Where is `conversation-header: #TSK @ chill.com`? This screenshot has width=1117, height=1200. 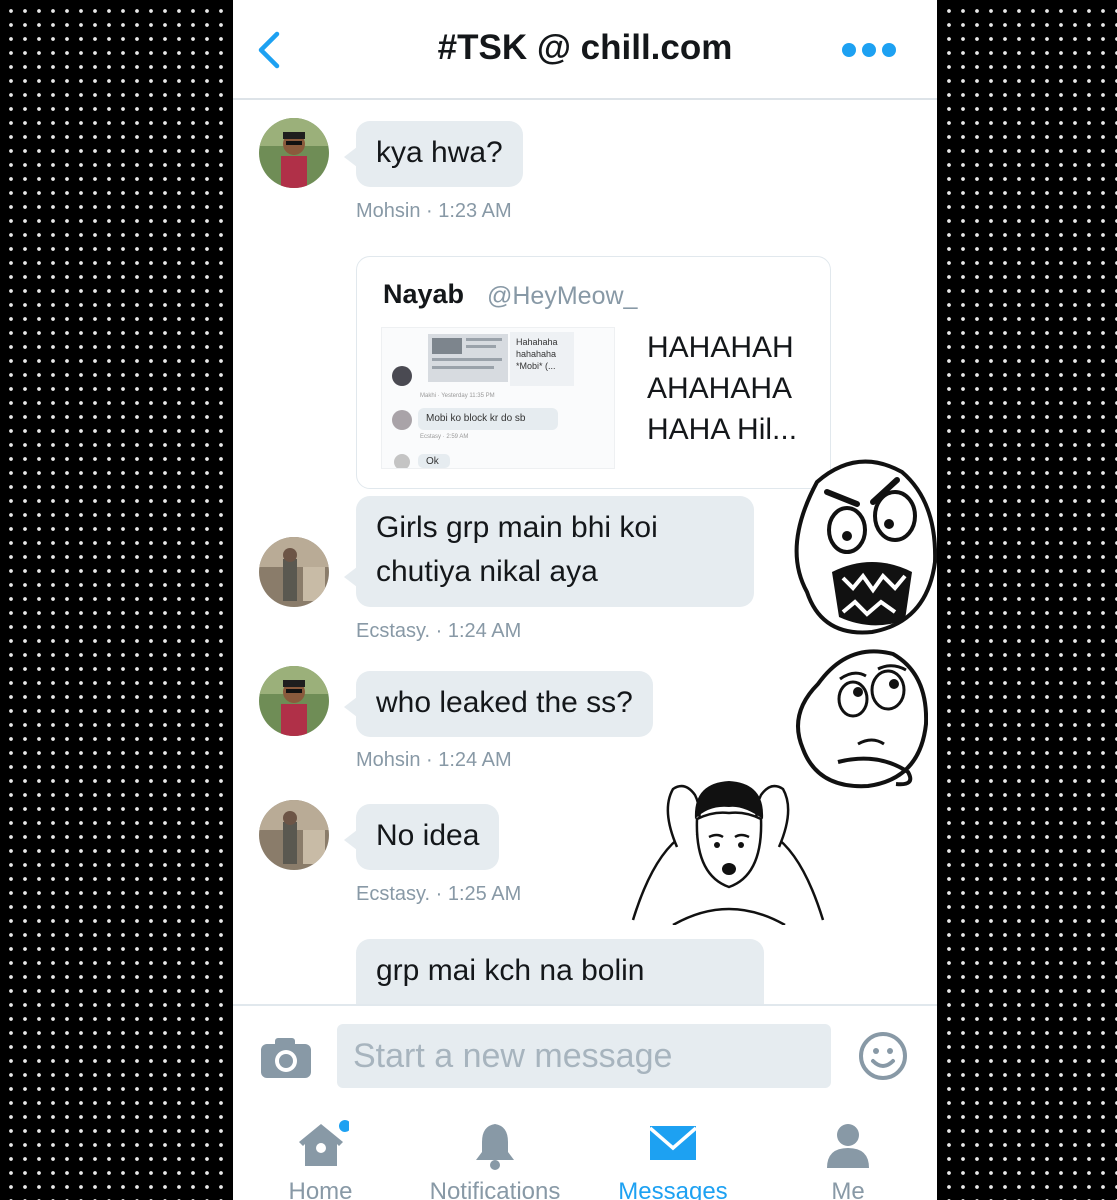
conversation-header: #TSK @ chill.com is located at coordinates (585, 50).